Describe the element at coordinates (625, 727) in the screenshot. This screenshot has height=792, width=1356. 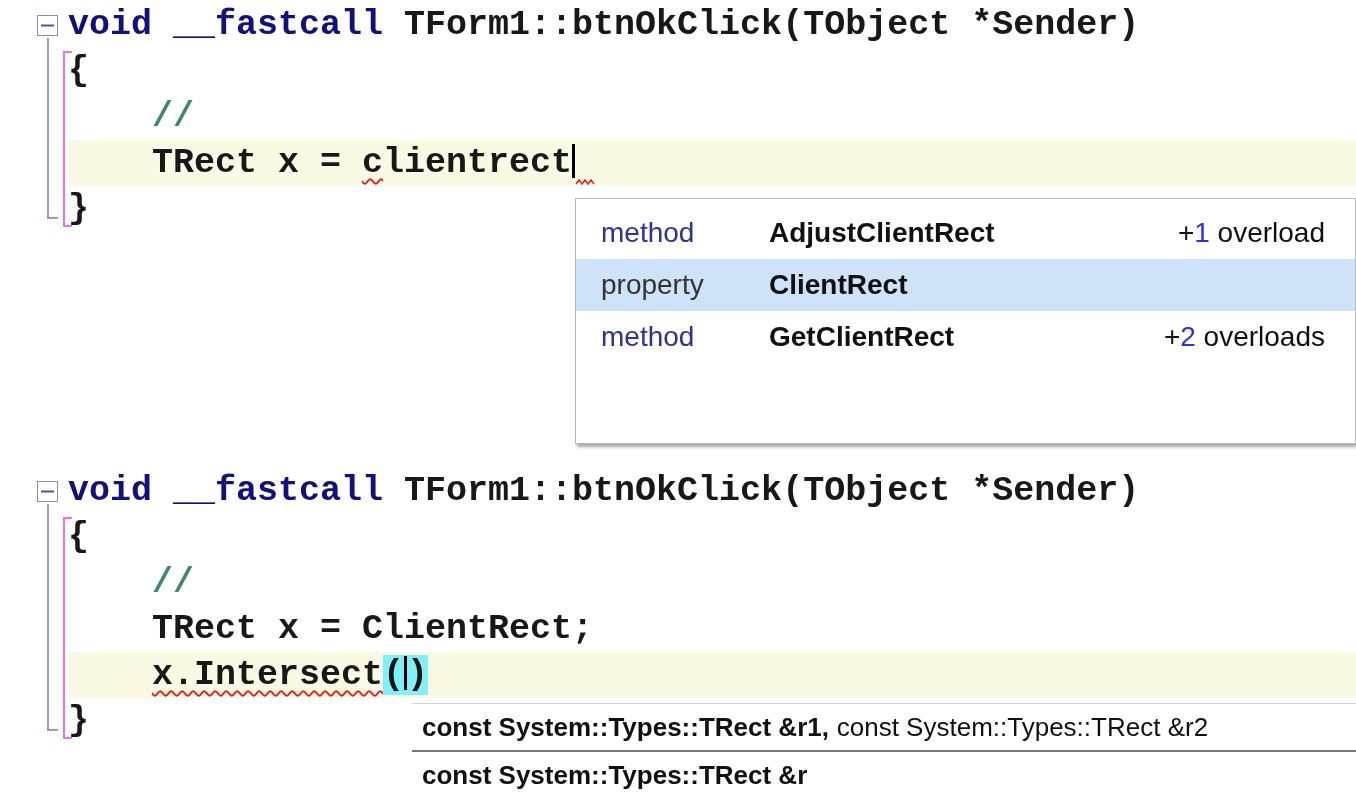
I see `parameter-text: const System::Types::TRect &r1,` at that location.